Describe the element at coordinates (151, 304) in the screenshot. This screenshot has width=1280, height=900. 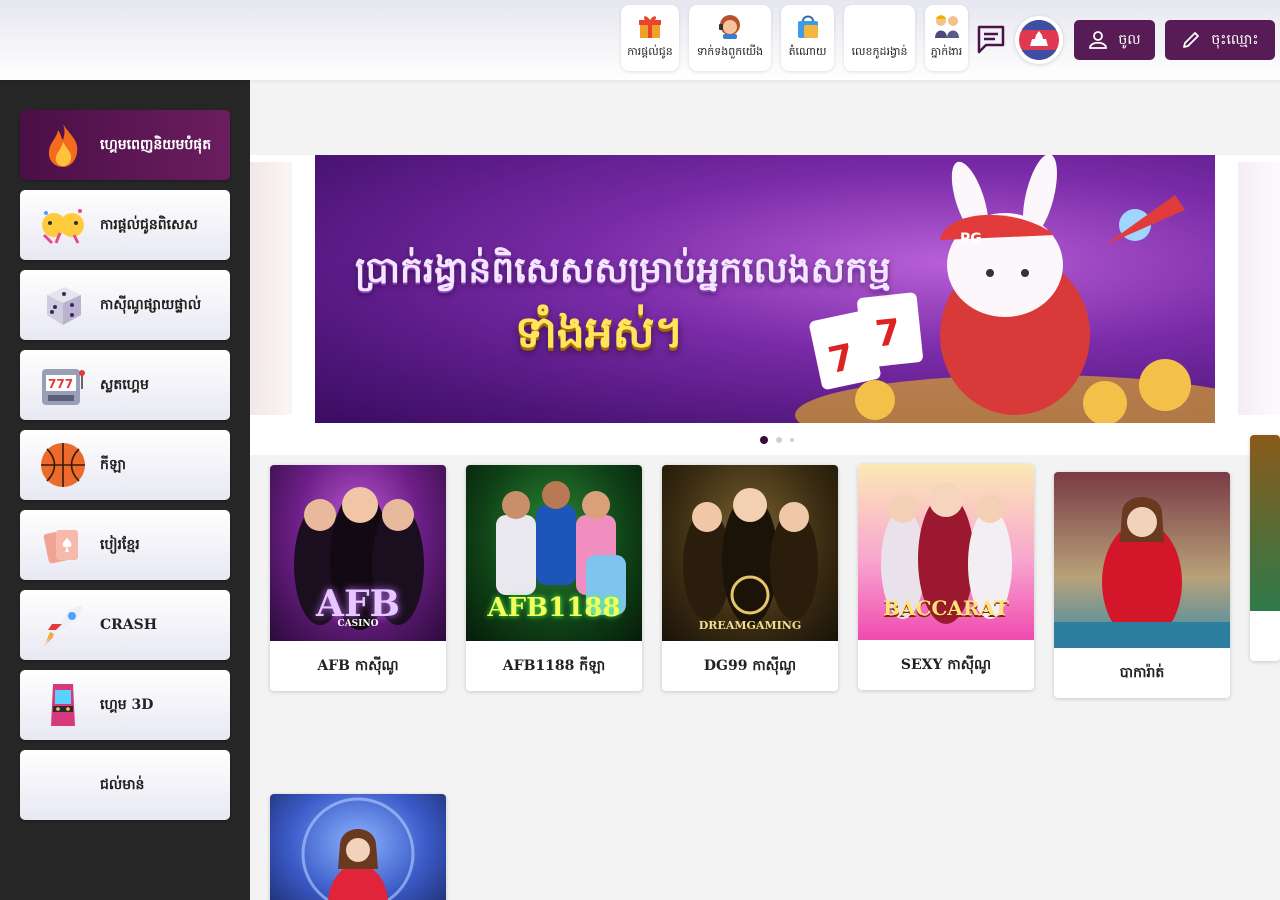
I see `sidebar-item-label: កាស៊ីណូផ្សាយផ្ទាល់` at that location.